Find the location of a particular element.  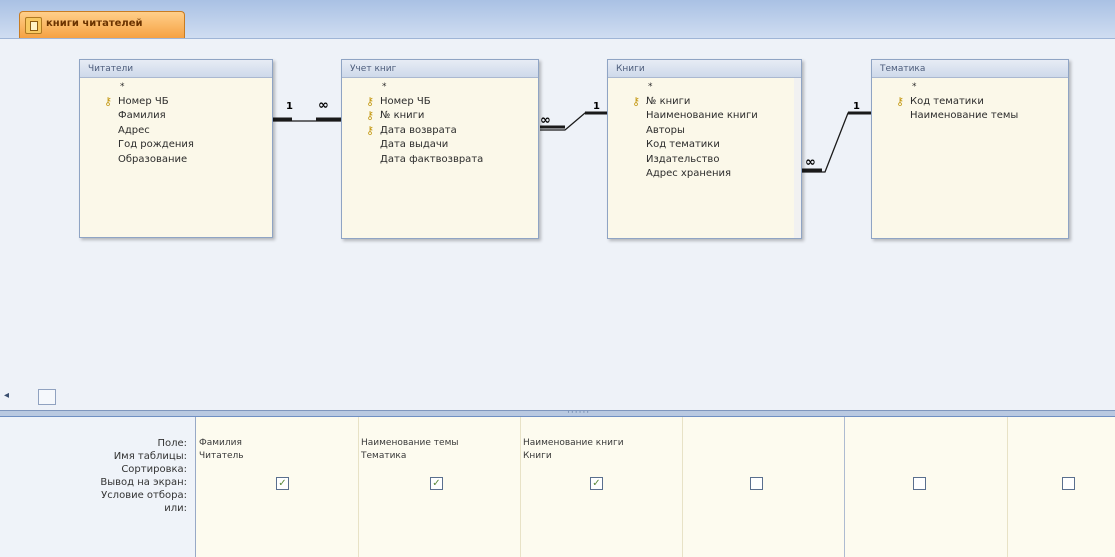

scroll-thumb is located at coordinates (47, 397).